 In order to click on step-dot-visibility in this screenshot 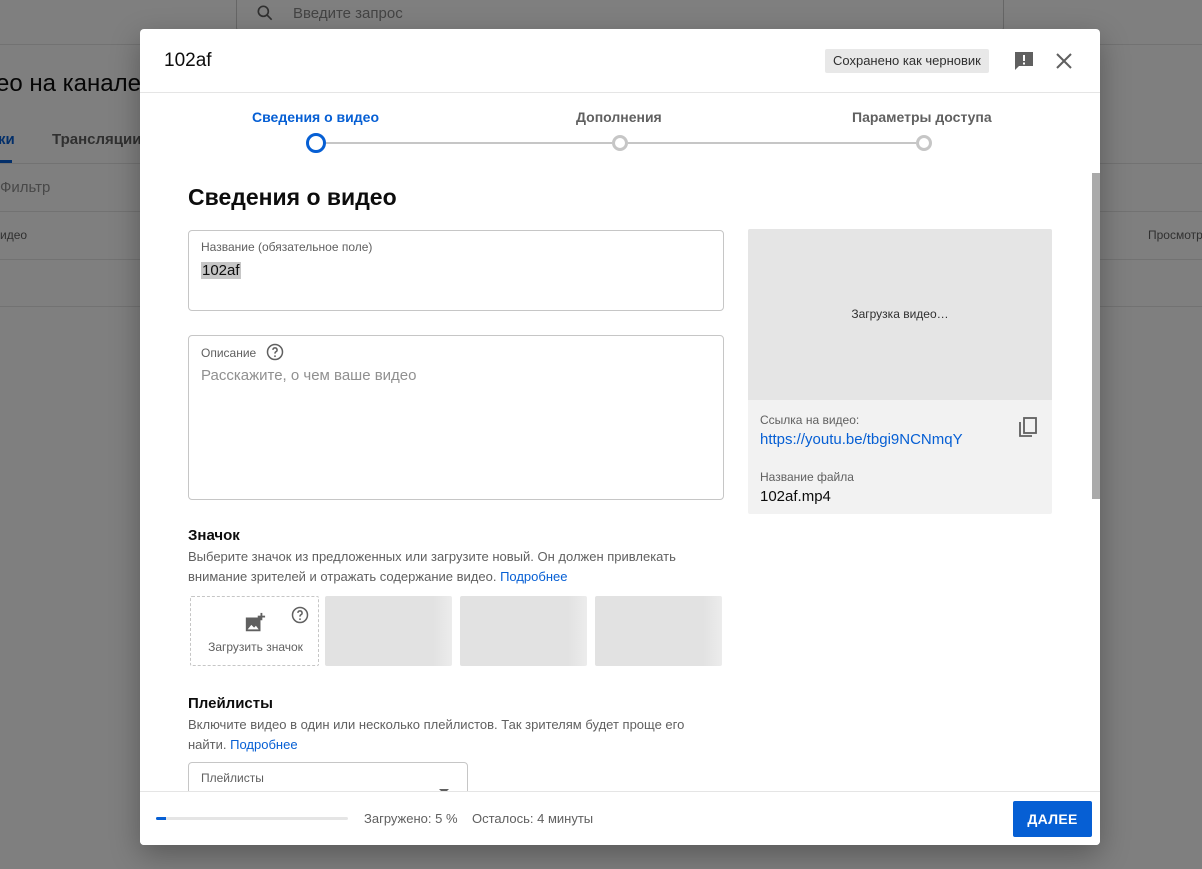, I will do `click(924, 143)`.